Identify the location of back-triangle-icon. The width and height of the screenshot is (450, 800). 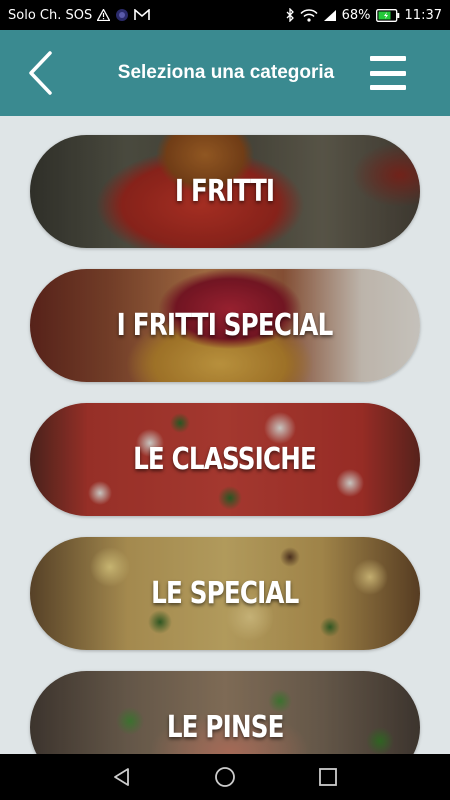
(121, 777).